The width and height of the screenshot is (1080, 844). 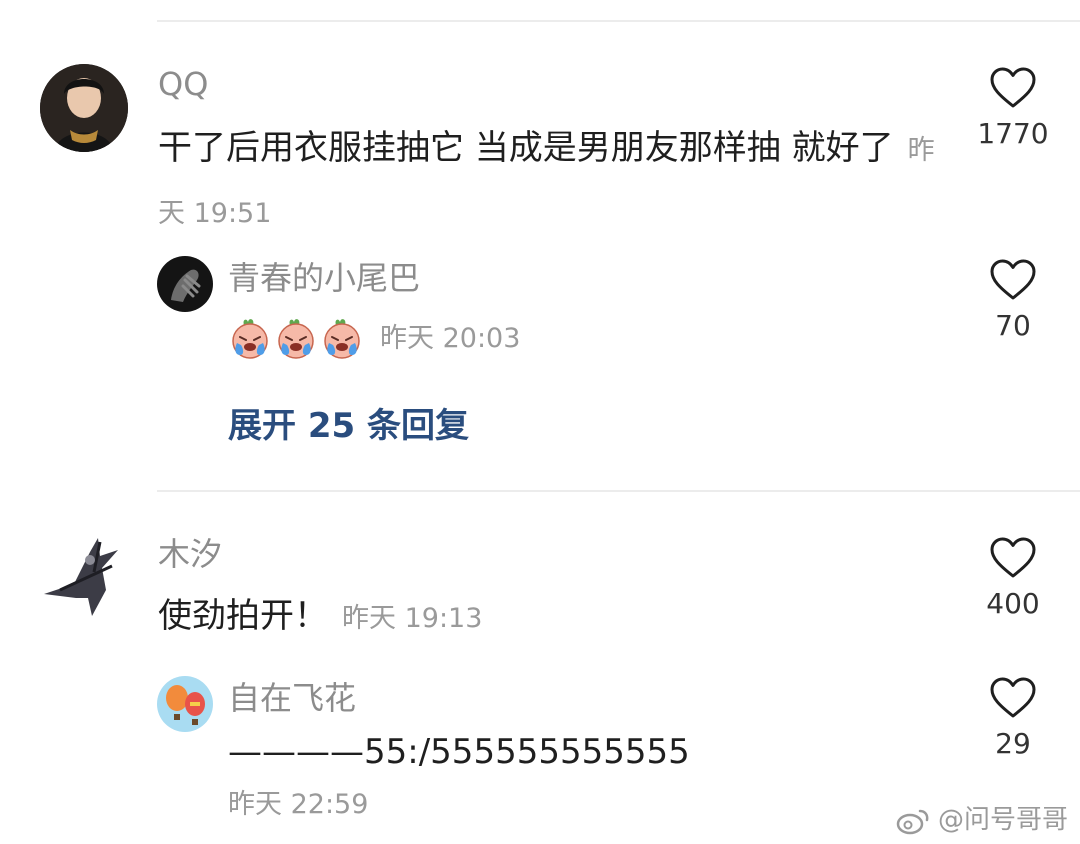 What do you see at coordinates (324, 278) in the screenshot?
I see `reply-username: 青春的小尾巴` at bounding box center [324, 278].